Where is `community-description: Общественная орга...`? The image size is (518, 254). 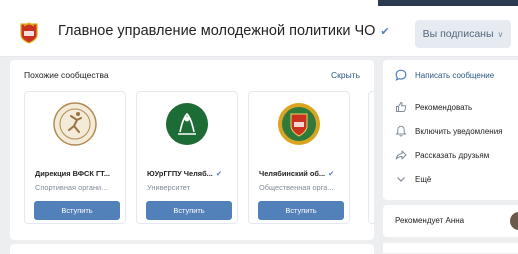
community-description: Общественная орга... is located at coordinates (296, 187).